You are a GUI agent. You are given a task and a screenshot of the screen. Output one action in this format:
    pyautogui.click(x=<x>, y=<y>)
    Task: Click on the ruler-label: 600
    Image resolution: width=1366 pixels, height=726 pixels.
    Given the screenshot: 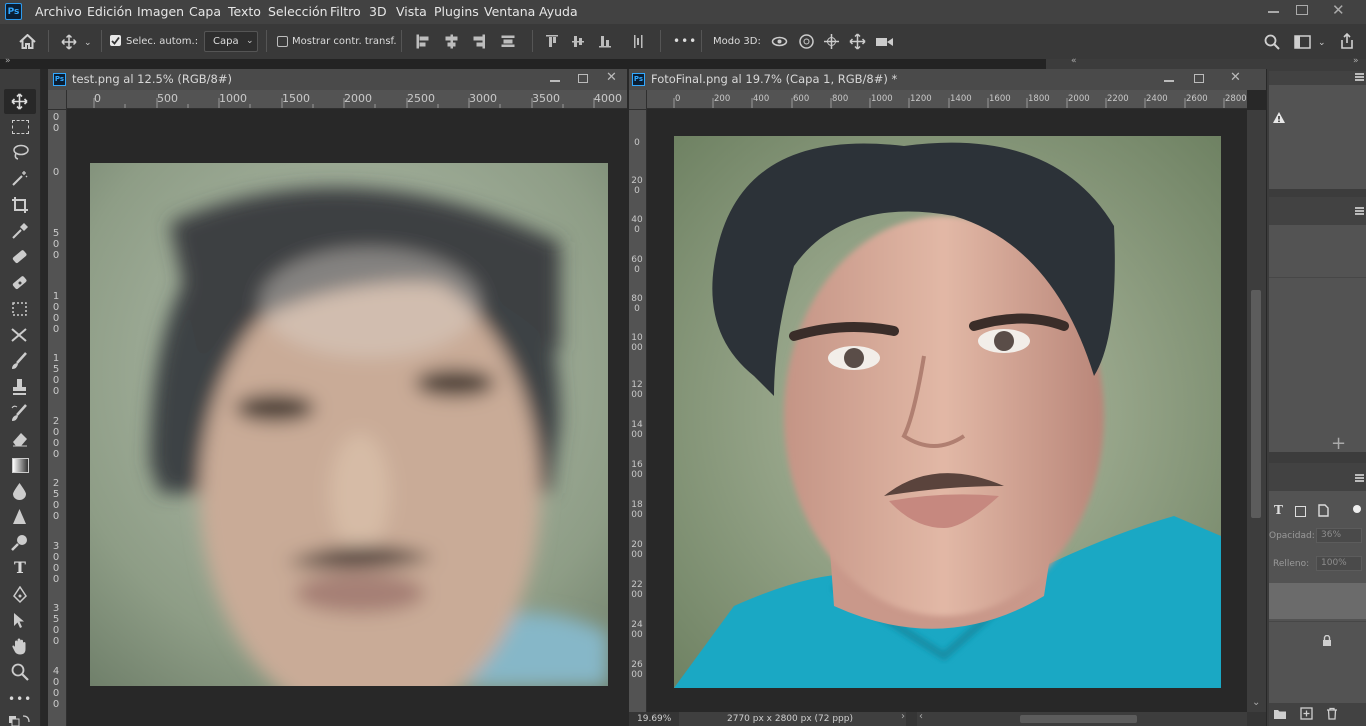 What is the action you would take?
    pyautogui.click(x=637, y=265)
    